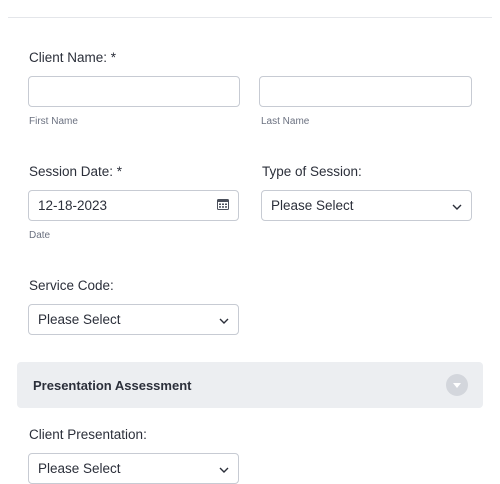  I want to click on top-divider, so click(250, 17).